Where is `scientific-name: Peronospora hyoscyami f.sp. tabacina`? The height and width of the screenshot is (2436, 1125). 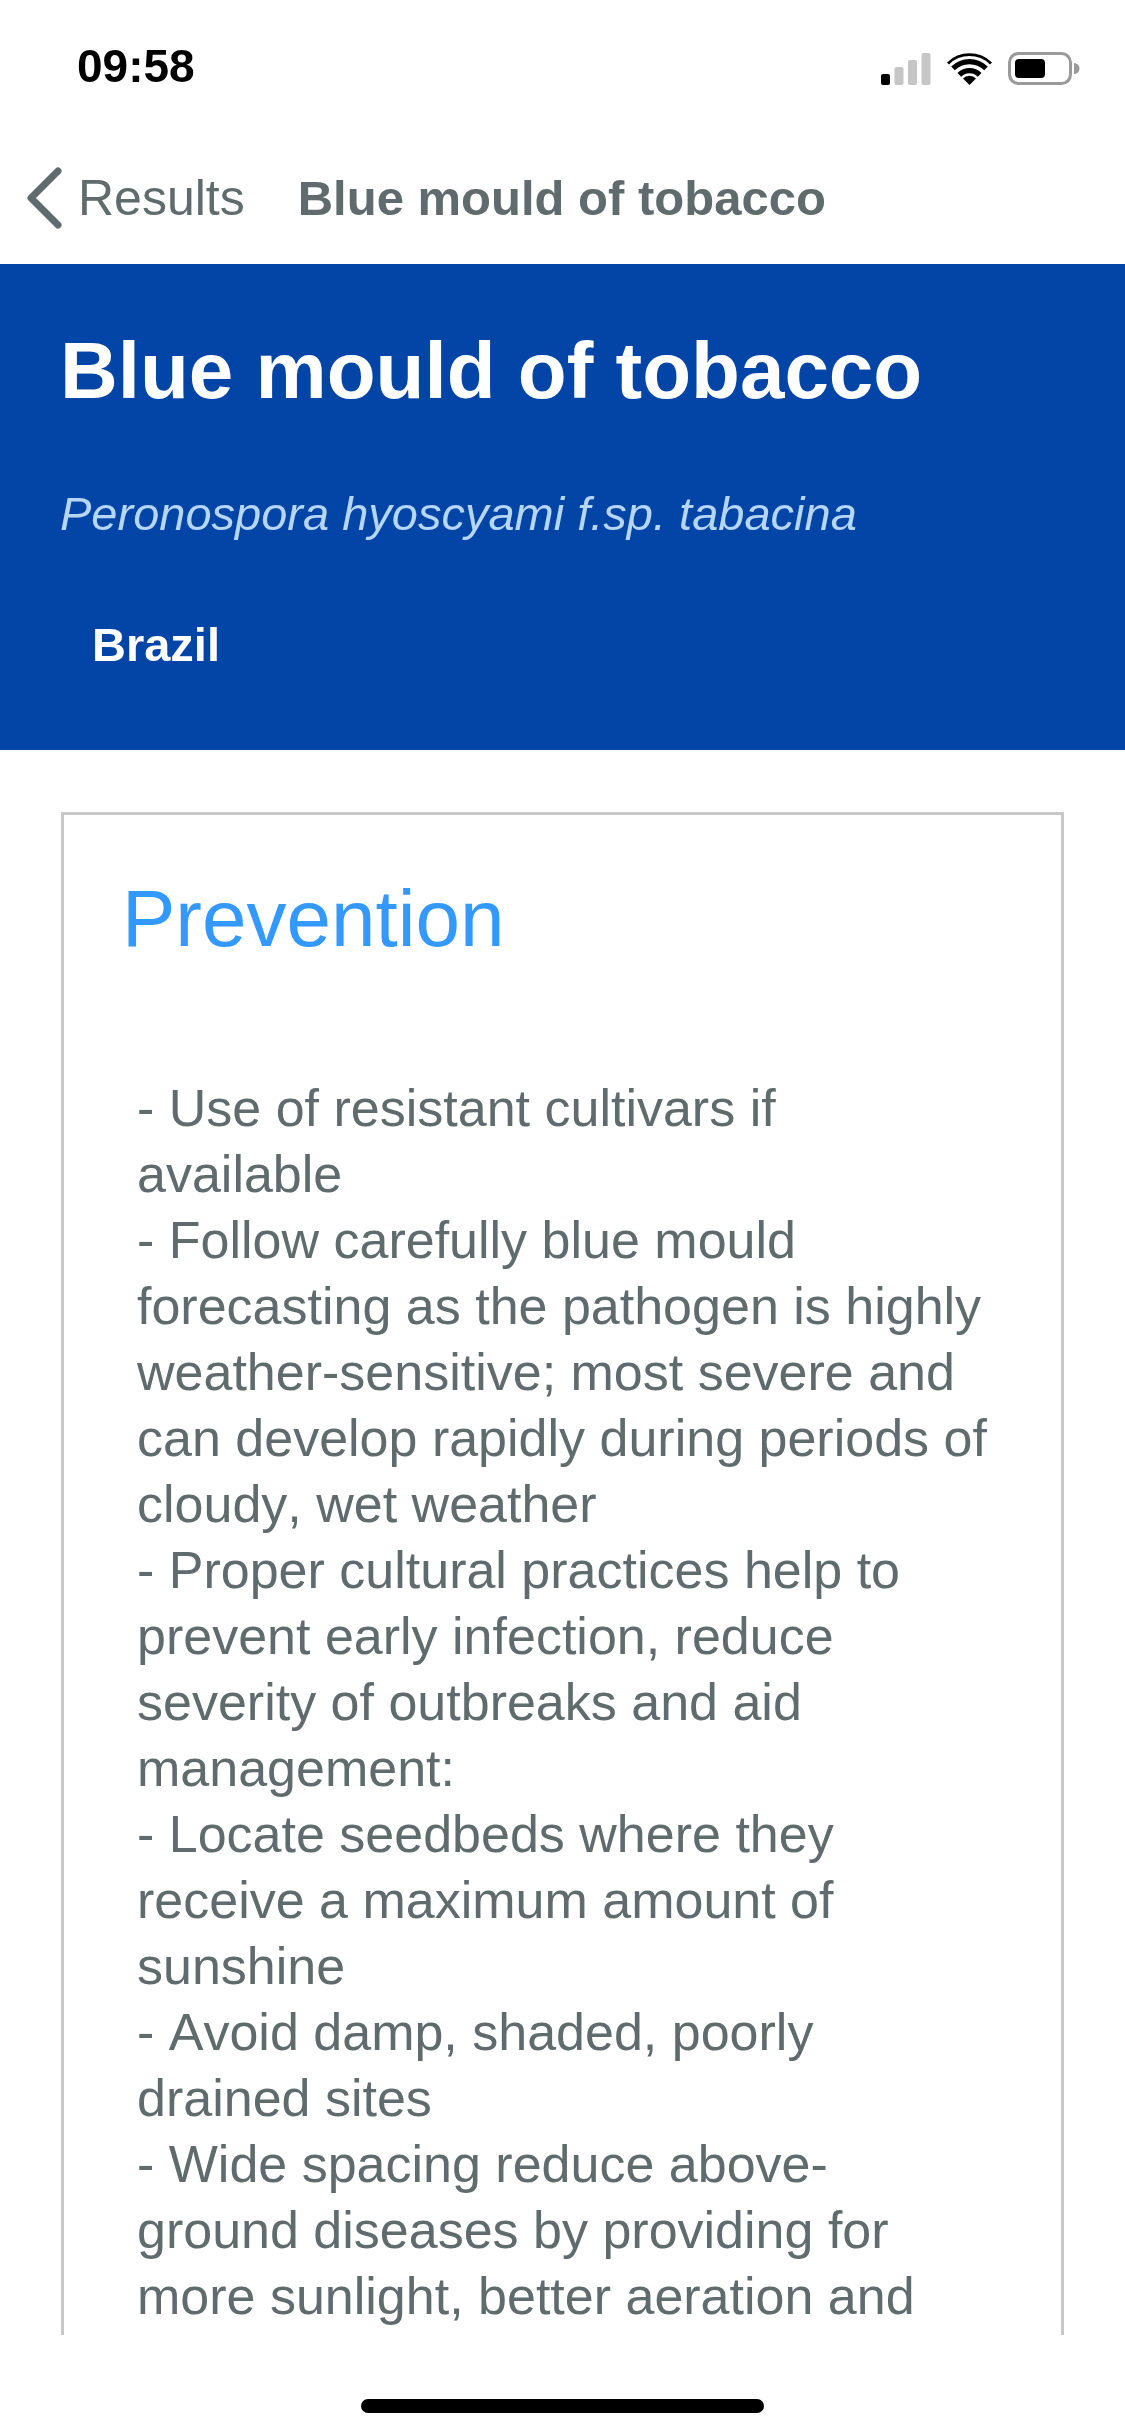 scientific-name: Peronospora hyoscyami f.sp. tabacina is located at coordinates (458, 514).